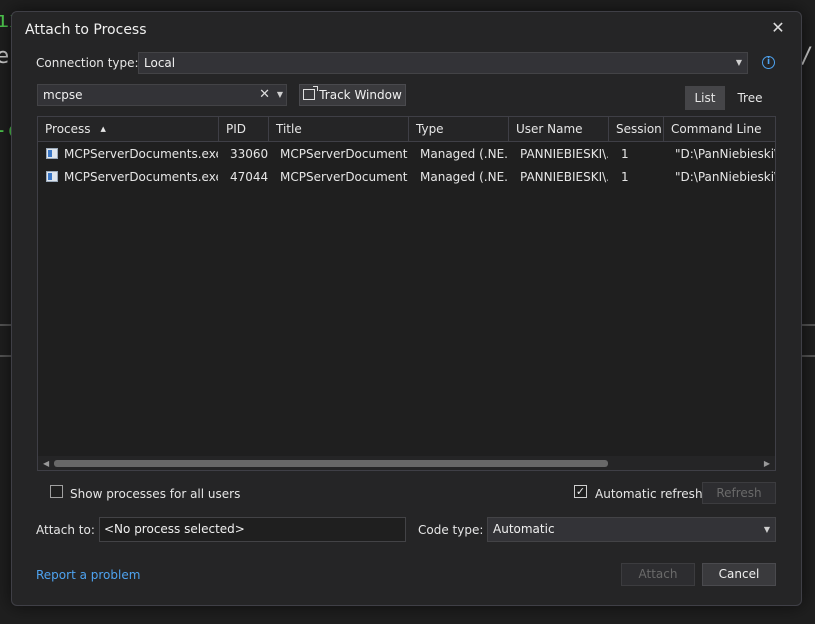 The height and width of the screenshot is (624, 815). I want to click on dialog-title: Attach to Process, so click(86, 30).